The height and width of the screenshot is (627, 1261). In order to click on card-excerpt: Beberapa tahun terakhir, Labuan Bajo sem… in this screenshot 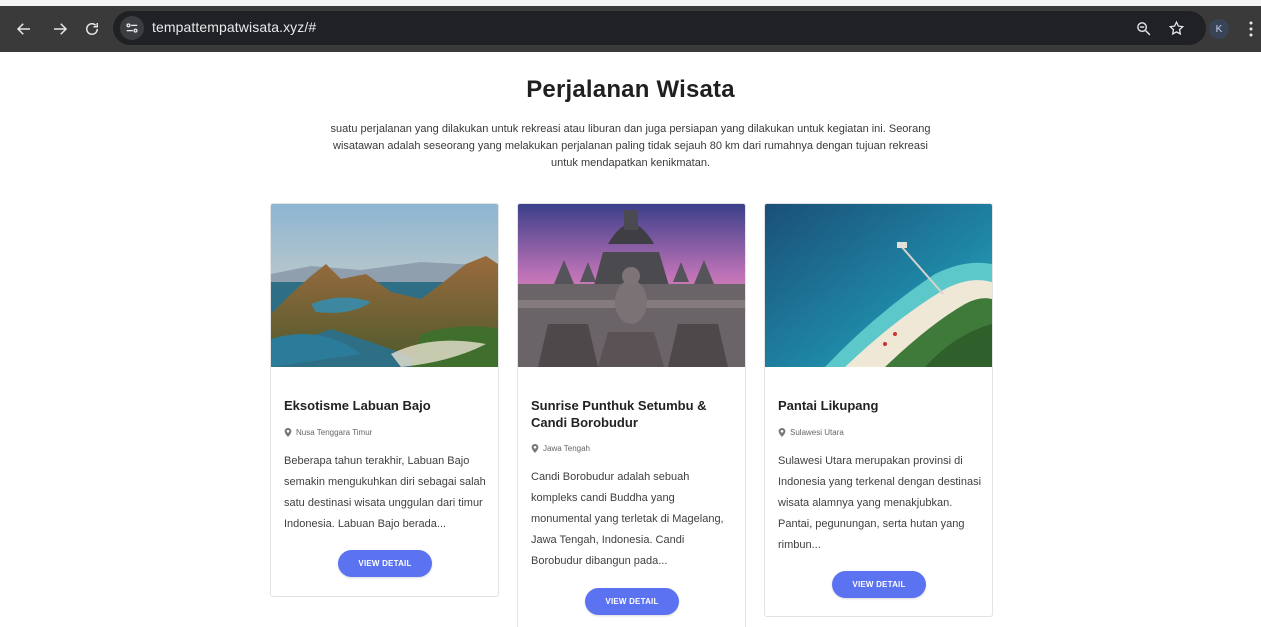, I will do `click(385, 492)`.